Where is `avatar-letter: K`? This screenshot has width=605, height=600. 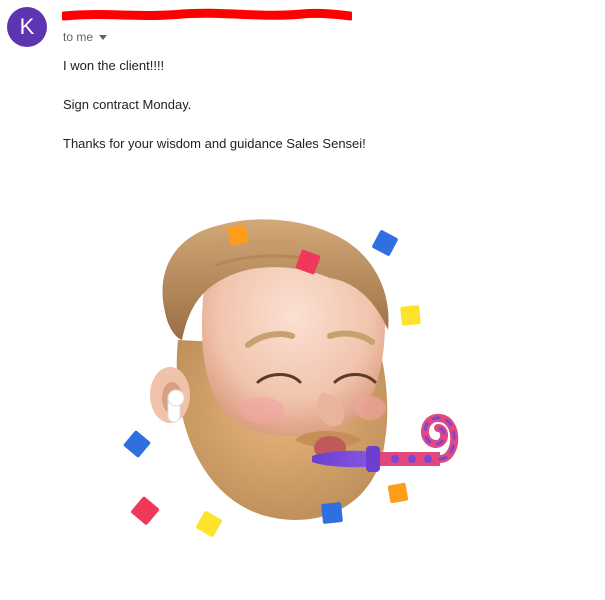 avatar-letter: K is located at coordinates (27, 26).